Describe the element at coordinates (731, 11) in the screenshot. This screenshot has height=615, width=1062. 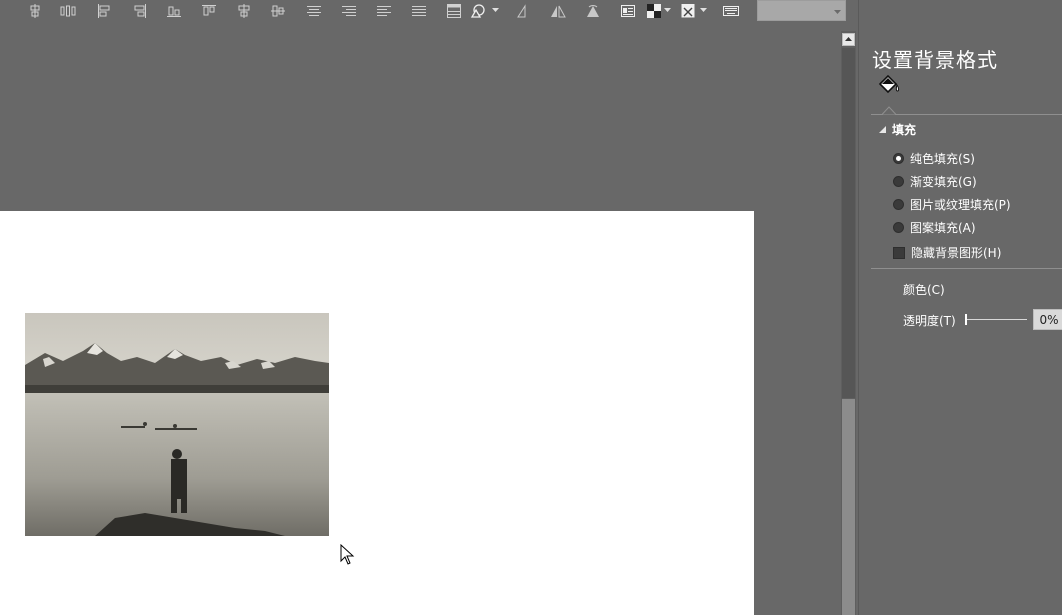
I see `keyboard-icon` at that location.